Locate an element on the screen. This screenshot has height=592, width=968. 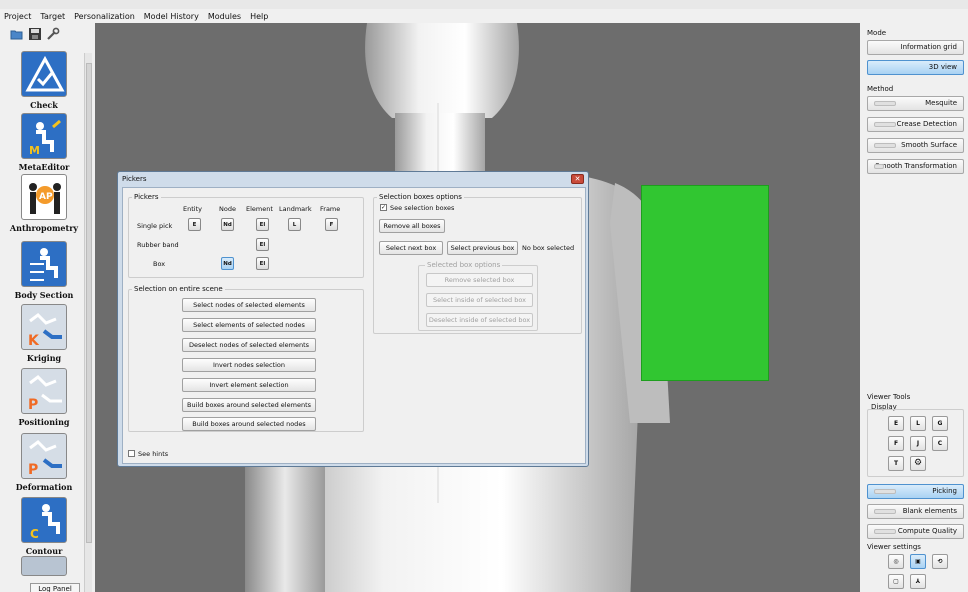
wrench-icon is located at coordinates (53, 34).